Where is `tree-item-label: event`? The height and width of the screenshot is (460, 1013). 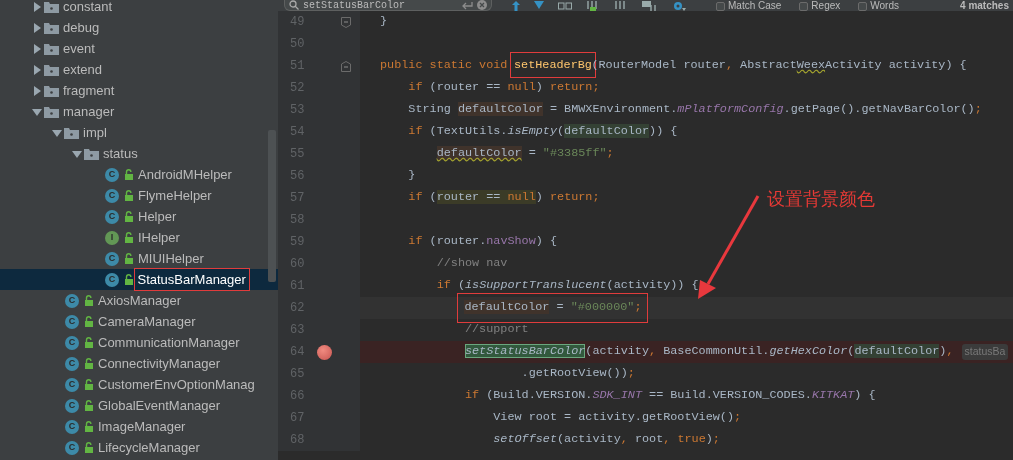 tree-item-label: event is located at coordinates (79, 48).